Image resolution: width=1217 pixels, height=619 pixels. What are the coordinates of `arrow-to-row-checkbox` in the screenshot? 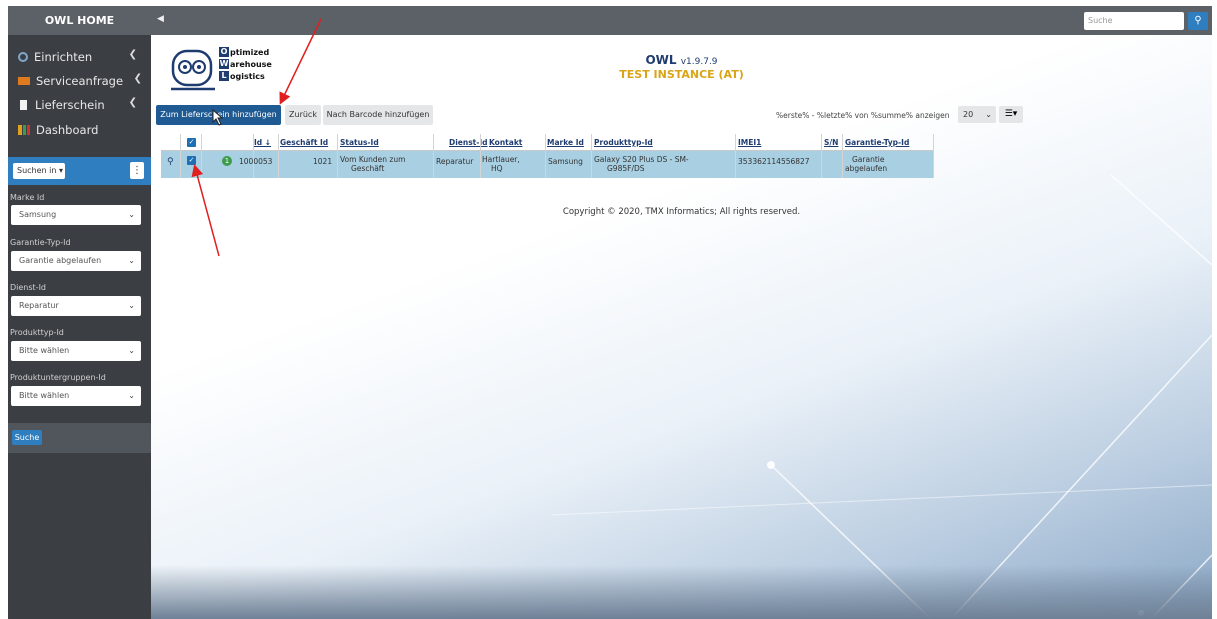 It's located at (205, 210).